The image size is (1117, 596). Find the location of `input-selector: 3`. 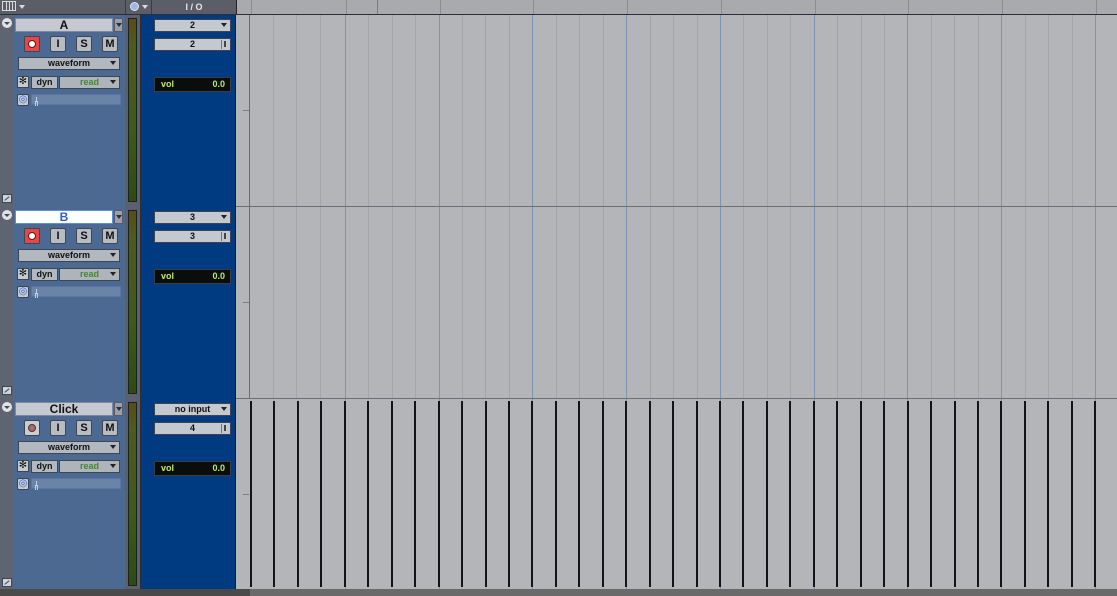

input-selector: 3 is located at coordinates (192, 217).